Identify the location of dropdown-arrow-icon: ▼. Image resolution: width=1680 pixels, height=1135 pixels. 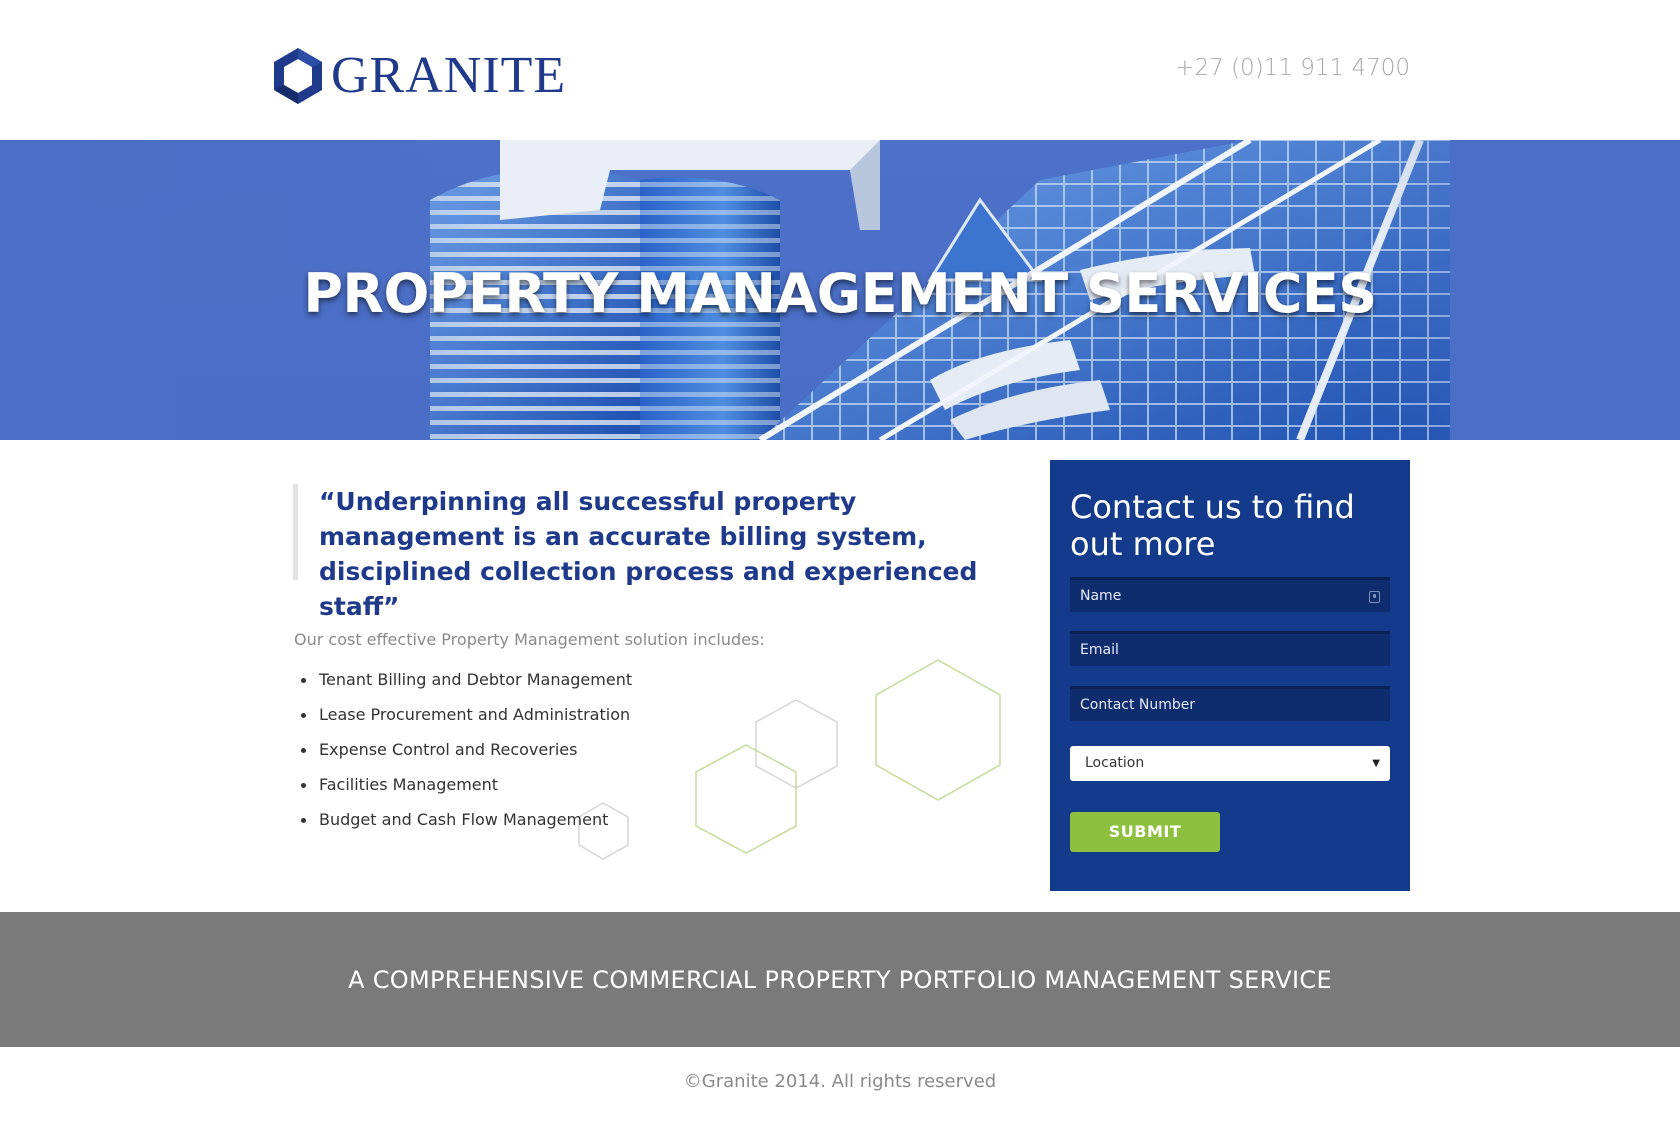
(1376, 763).